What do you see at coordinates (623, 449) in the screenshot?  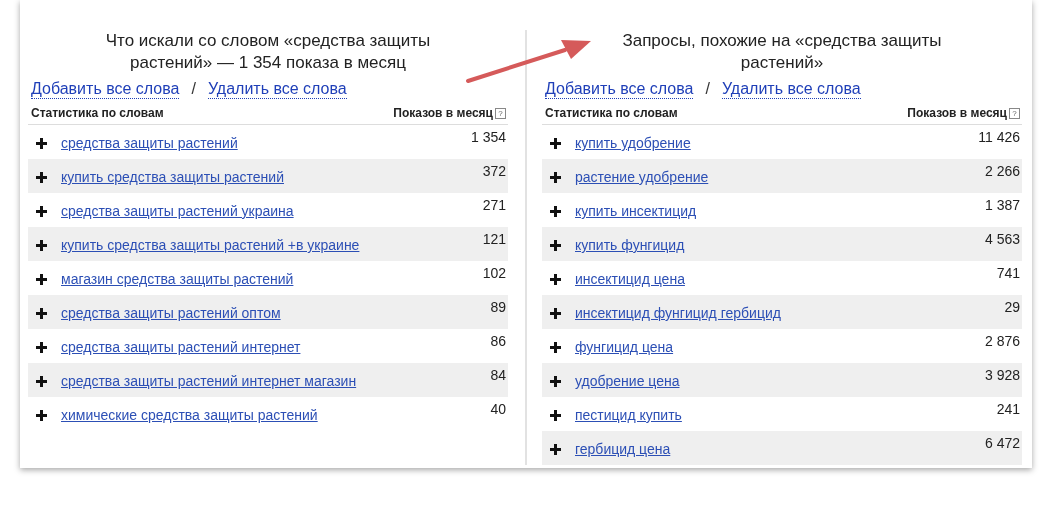 I see `keyword-link: гербицид цена` at bounding box center [623, 449].